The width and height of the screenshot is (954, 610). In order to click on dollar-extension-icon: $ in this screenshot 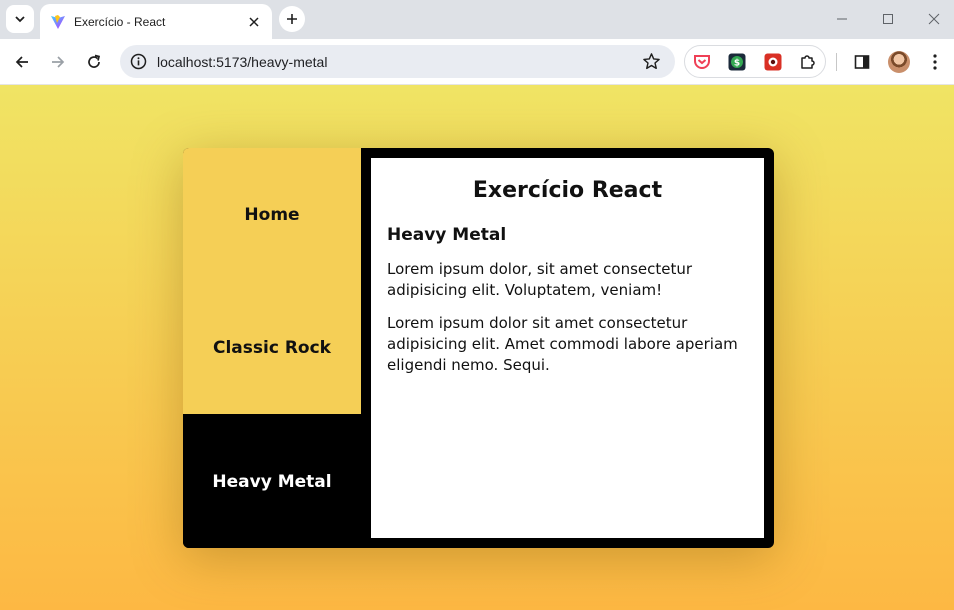, I will do `click(737, 62)`.